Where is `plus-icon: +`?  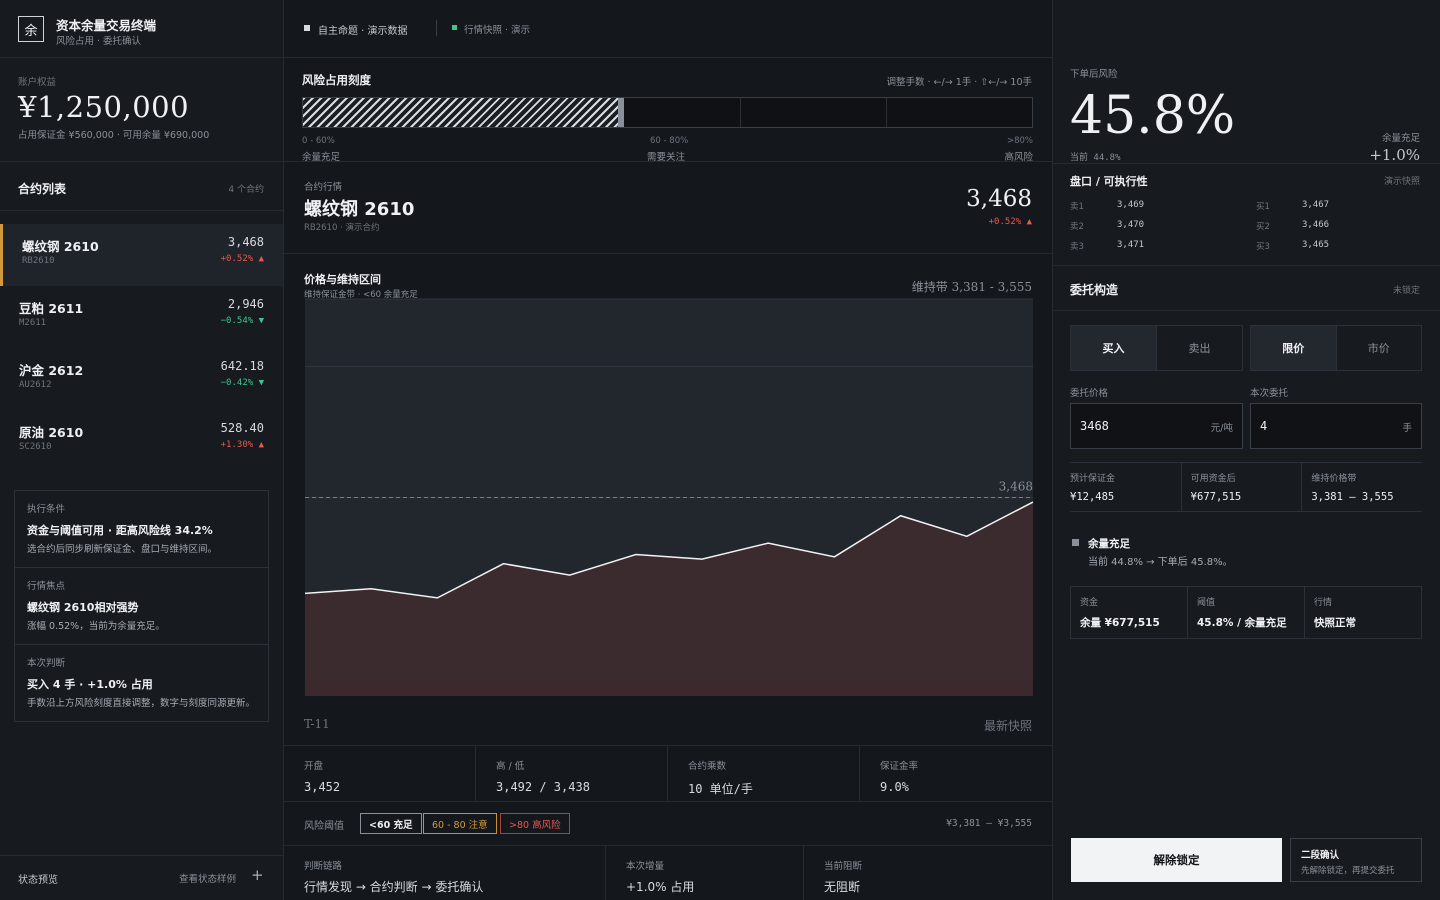
plus-icon: + is located at coordinates (257, 875).